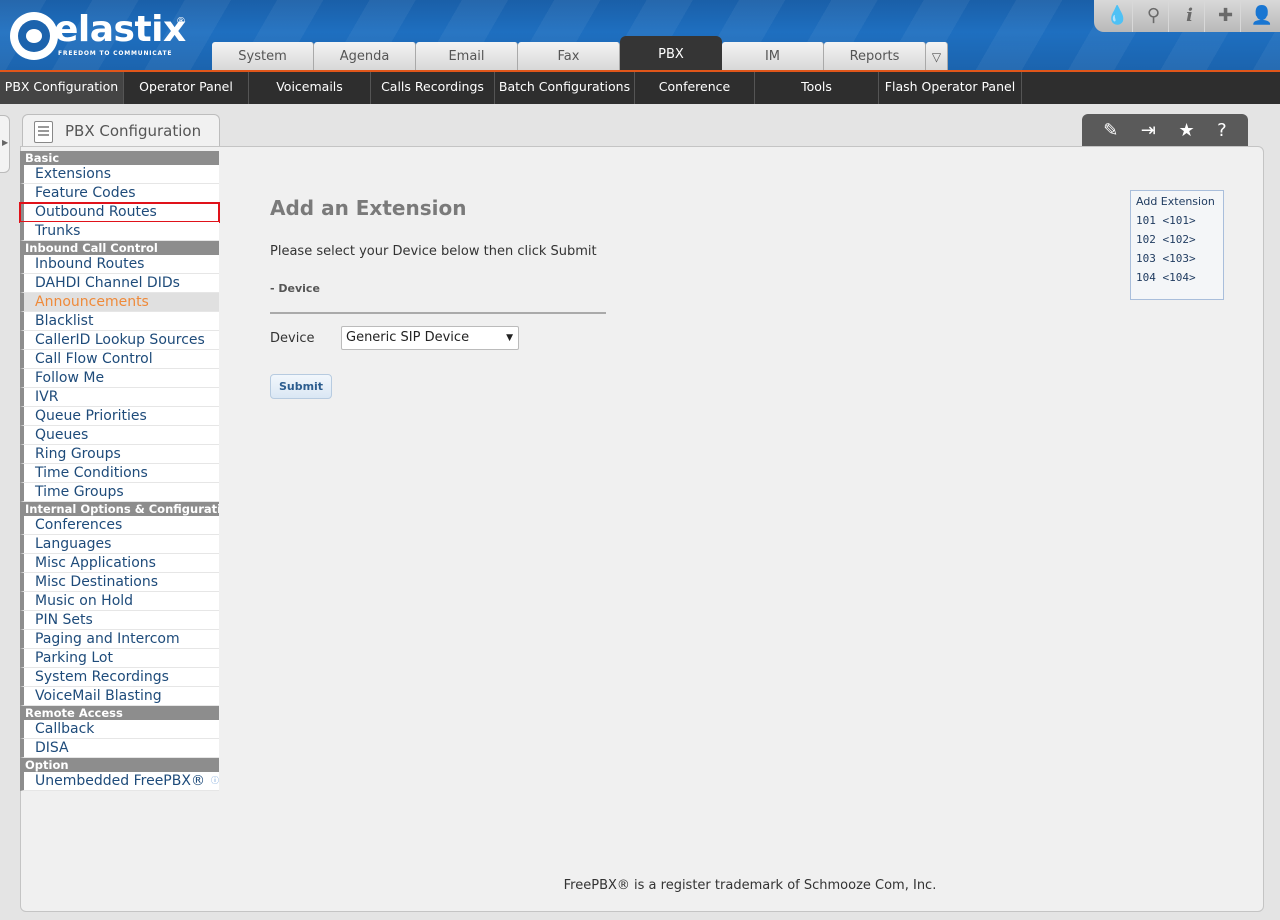  What do you see at coordinates (186, 88) in the screenshot?
I see `subnav-operator-panel: Operator Panel` at bounding box center [186, 88].